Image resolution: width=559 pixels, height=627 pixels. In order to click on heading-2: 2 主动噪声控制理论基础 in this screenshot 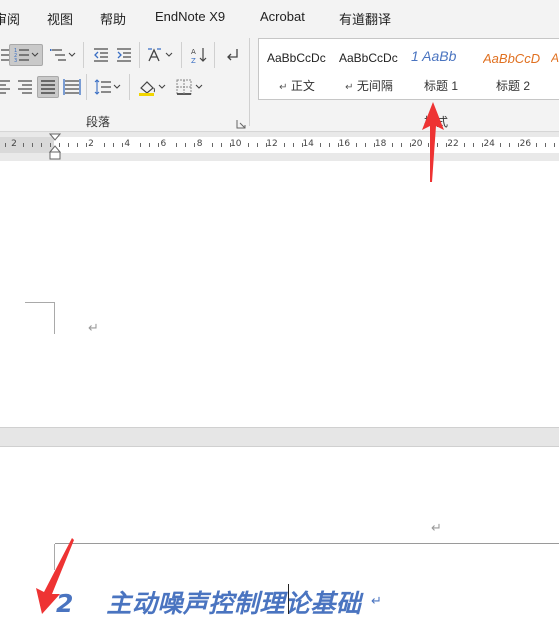, I will do `click(208, 602)`.